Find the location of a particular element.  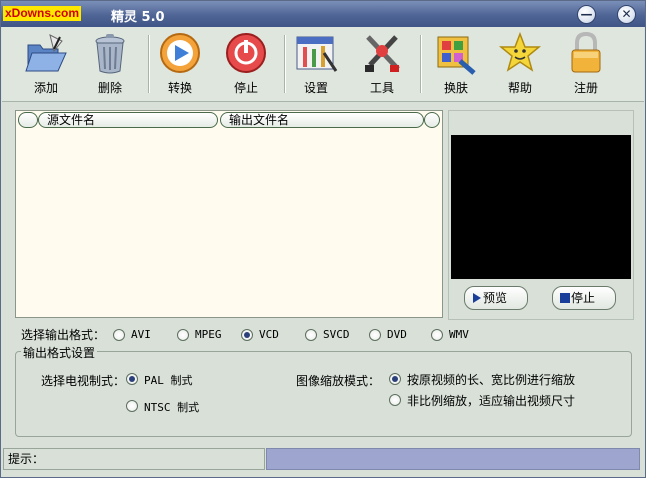

format-radio-mpeg is located at coordinates (183, 335).